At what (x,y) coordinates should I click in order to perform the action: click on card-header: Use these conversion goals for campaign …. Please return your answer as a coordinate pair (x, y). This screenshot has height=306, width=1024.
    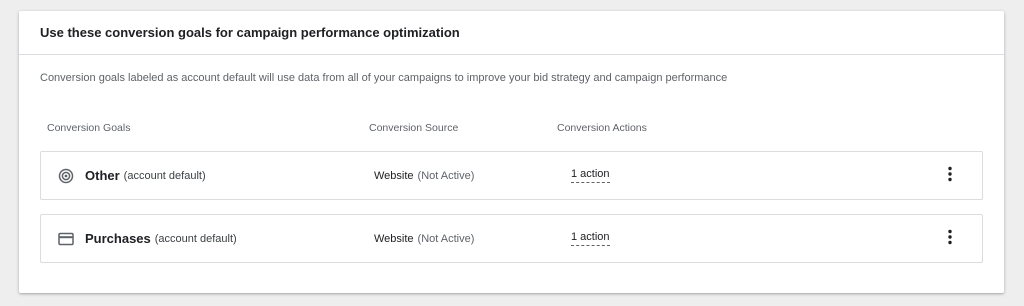
    Looking at the image, I should click on (511, 33).